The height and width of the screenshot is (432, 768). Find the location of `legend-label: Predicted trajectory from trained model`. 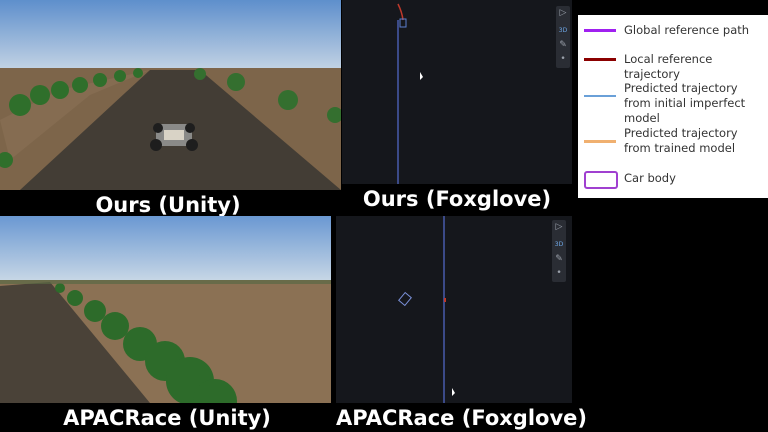

legend-label: Predicted trajectory from trained model is located at coordinates (681, 140).